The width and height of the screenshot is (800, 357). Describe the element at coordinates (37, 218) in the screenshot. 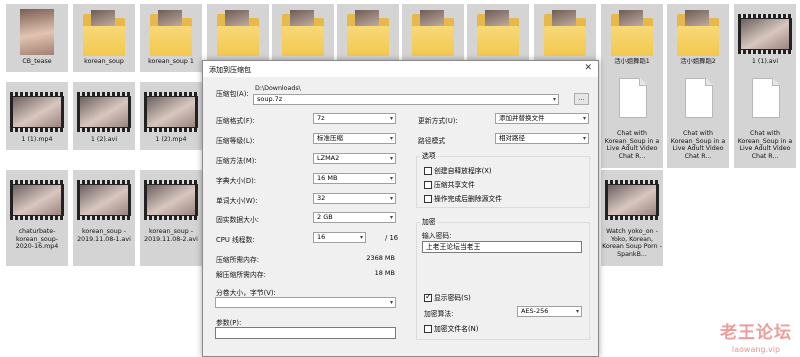

I see `file-item-video: chaturbate-korean_soup-2020-16.mp4` at that location.